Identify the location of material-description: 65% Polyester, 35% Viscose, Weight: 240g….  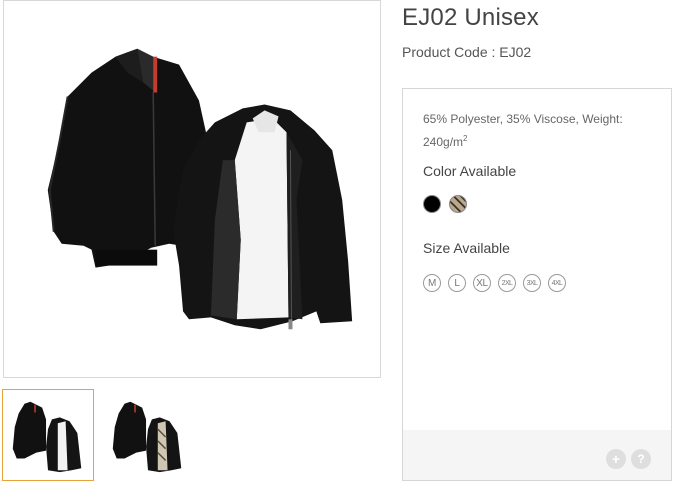
(538, 130).